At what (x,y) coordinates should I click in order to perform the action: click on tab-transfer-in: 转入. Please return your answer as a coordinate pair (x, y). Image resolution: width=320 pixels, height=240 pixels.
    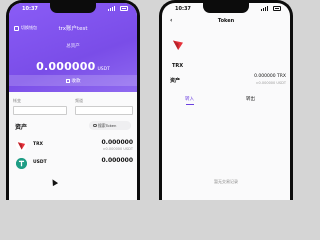
    Looking at the image, I should click on (189, 99).